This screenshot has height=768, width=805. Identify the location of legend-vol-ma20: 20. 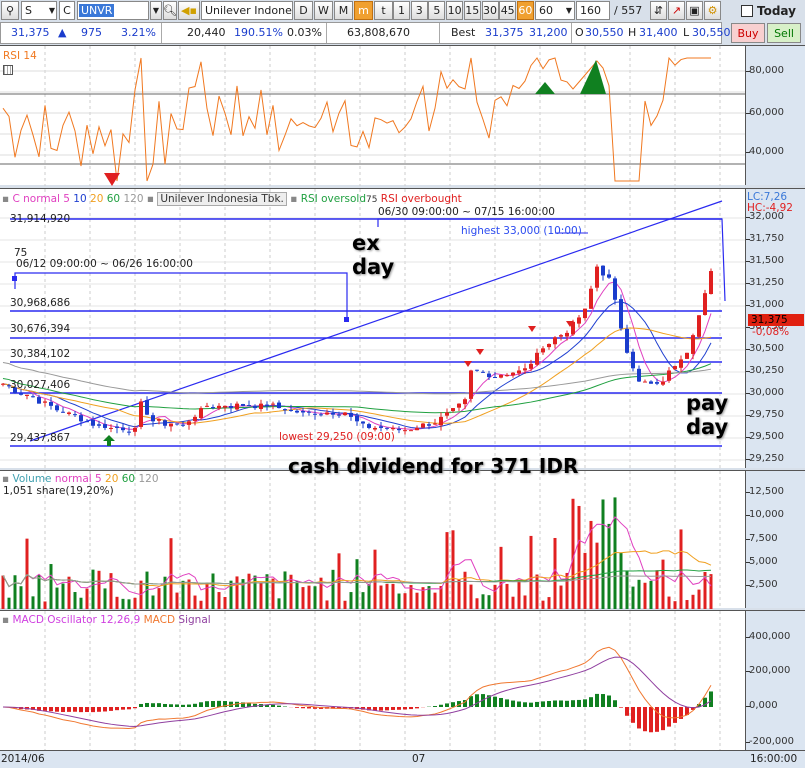
(112, 479).